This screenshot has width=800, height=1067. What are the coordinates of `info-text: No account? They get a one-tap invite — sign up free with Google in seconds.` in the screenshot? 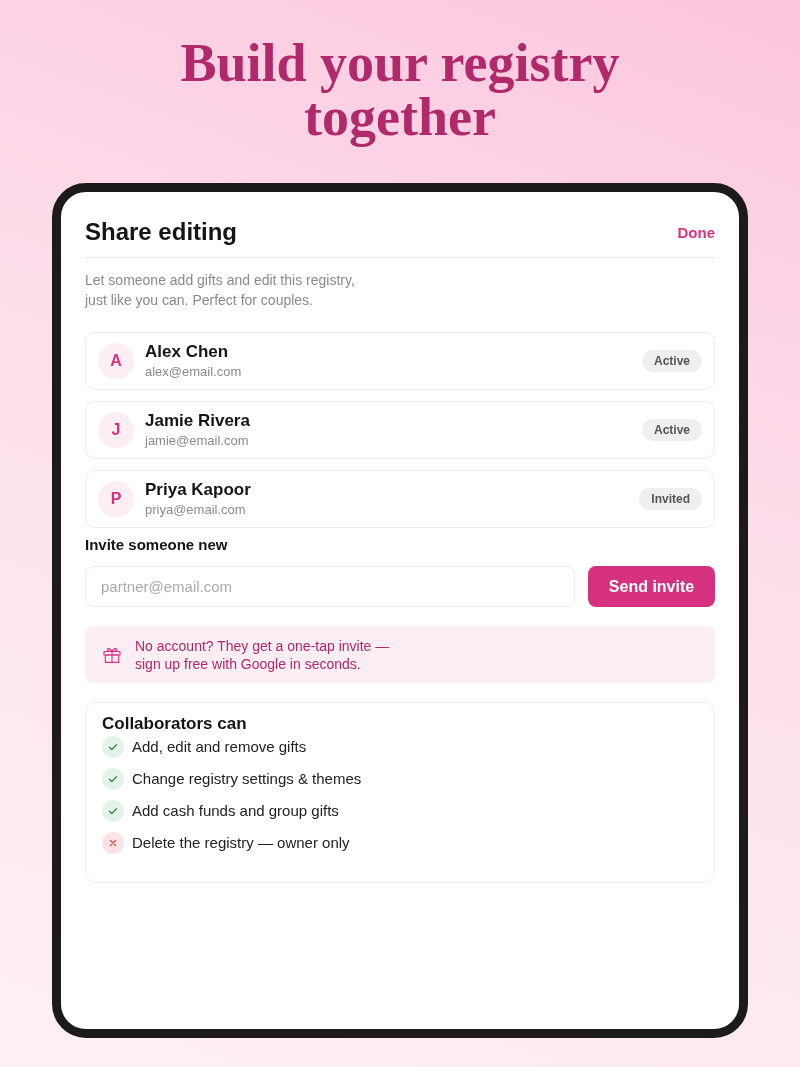 It's located at (263, 654).